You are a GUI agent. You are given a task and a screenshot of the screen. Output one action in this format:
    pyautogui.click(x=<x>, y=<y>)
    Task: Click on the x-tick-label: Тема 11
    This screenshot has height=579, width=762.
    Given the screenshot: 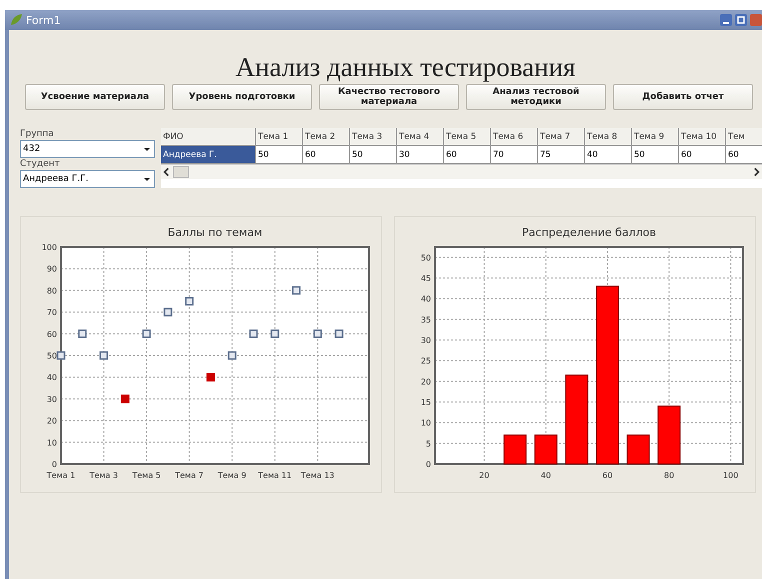 What is the action you would take?
    pyautogui.click(x=275, y=475)
    